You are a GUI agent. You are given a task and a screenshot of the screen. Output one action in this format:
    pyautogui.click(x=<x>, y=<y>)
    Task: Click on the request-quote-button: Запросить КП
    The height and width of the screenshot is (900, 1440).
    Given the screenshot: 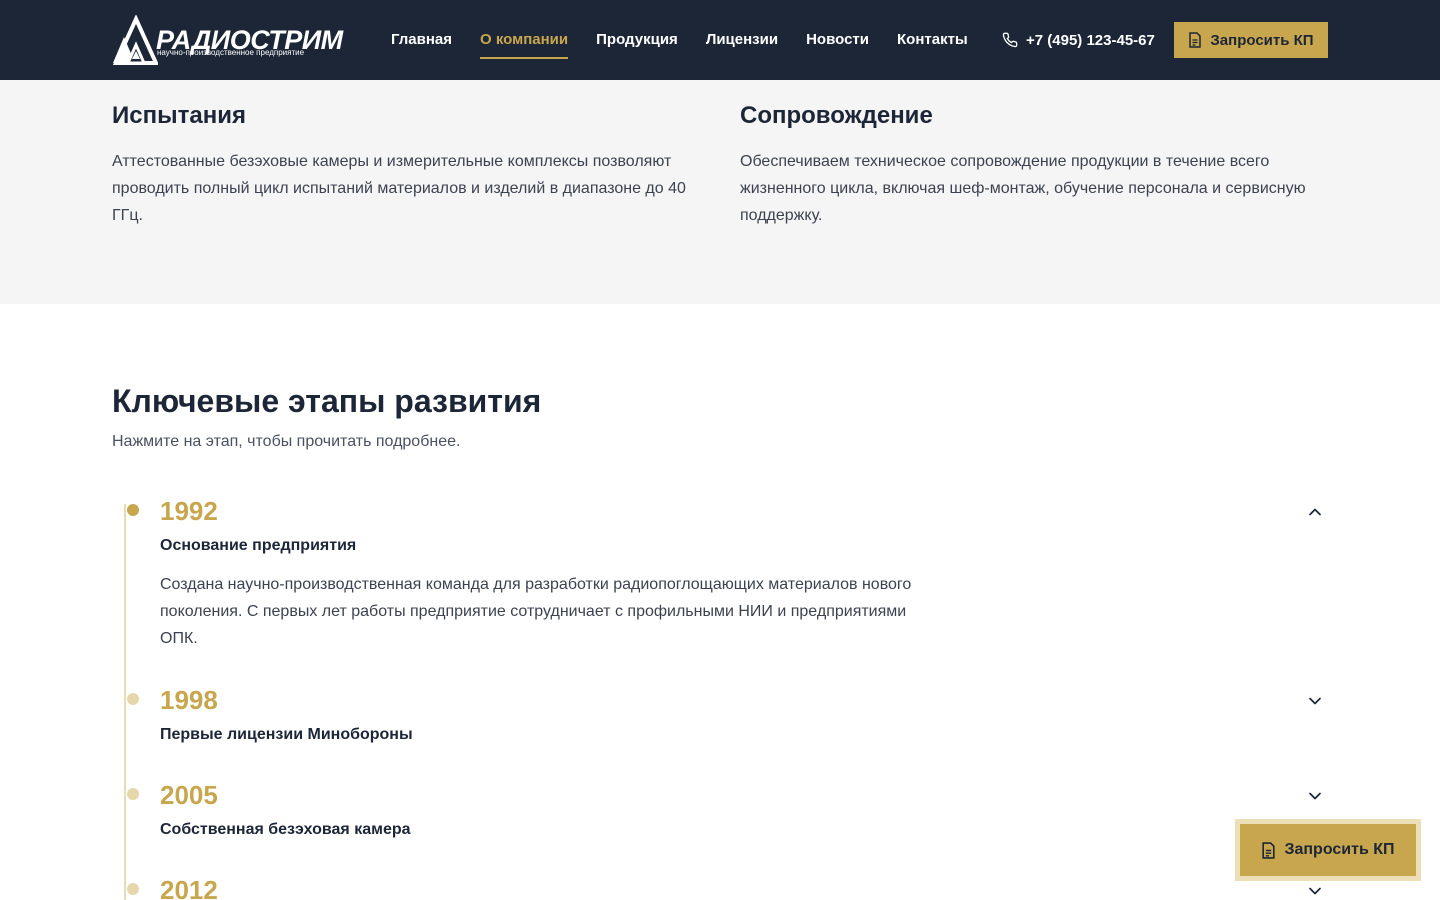 What is the action you would take?
    pyautogui.click(x=1251, y=40)
    